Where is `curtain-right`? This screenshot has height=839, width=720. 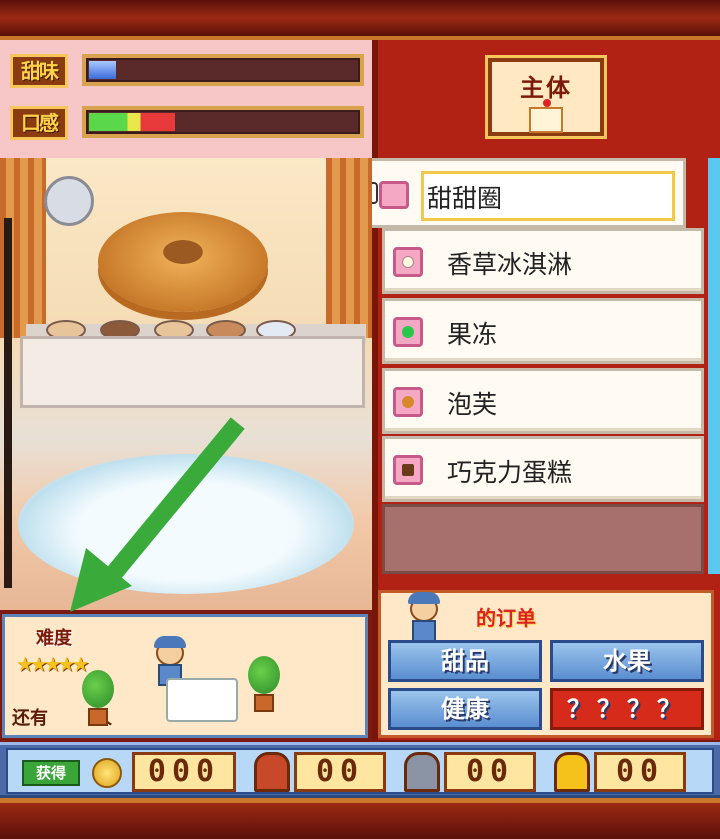
curtain-right is located at coordinates (349, 248).